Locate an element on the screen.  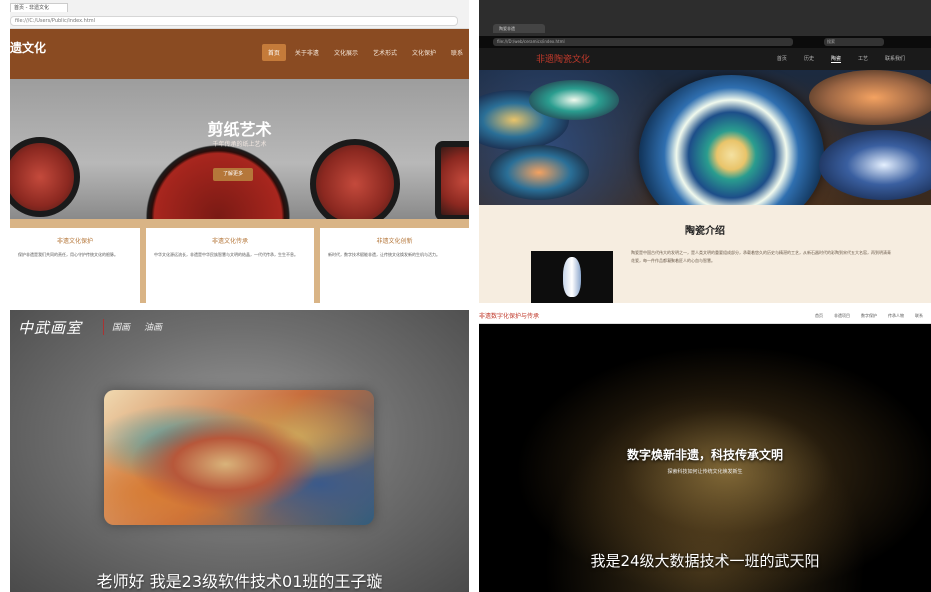
nav-item-contact: 联系我们 is located at coordinates (895, 59).